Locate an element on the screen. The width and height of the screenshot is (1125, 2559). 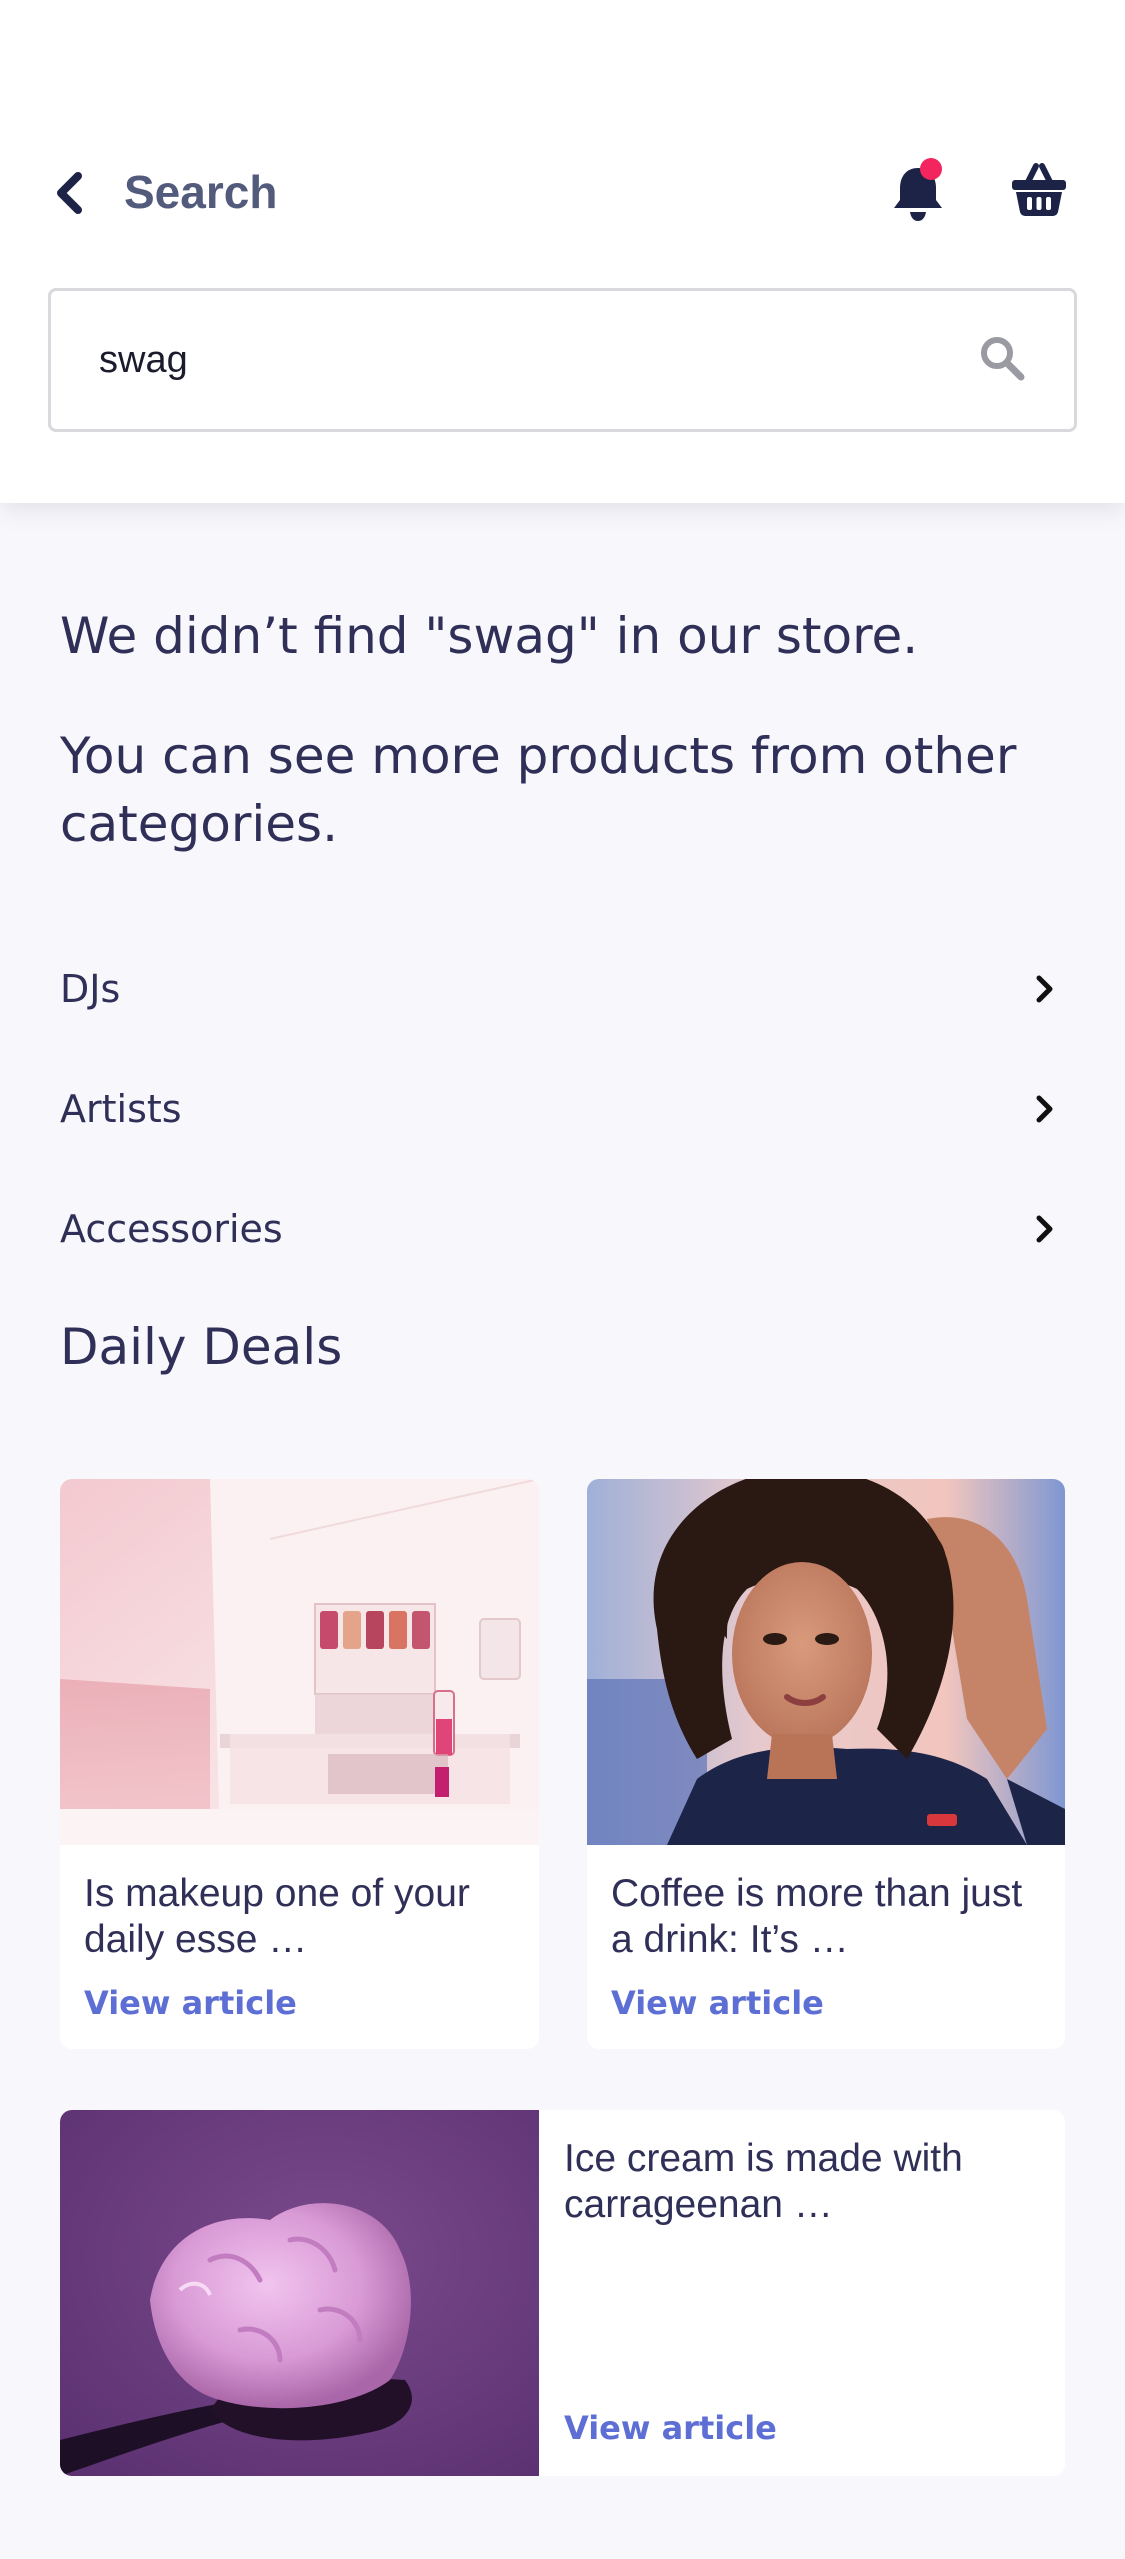
category-item-artists: Artists is located at coordinates (562, 1109).